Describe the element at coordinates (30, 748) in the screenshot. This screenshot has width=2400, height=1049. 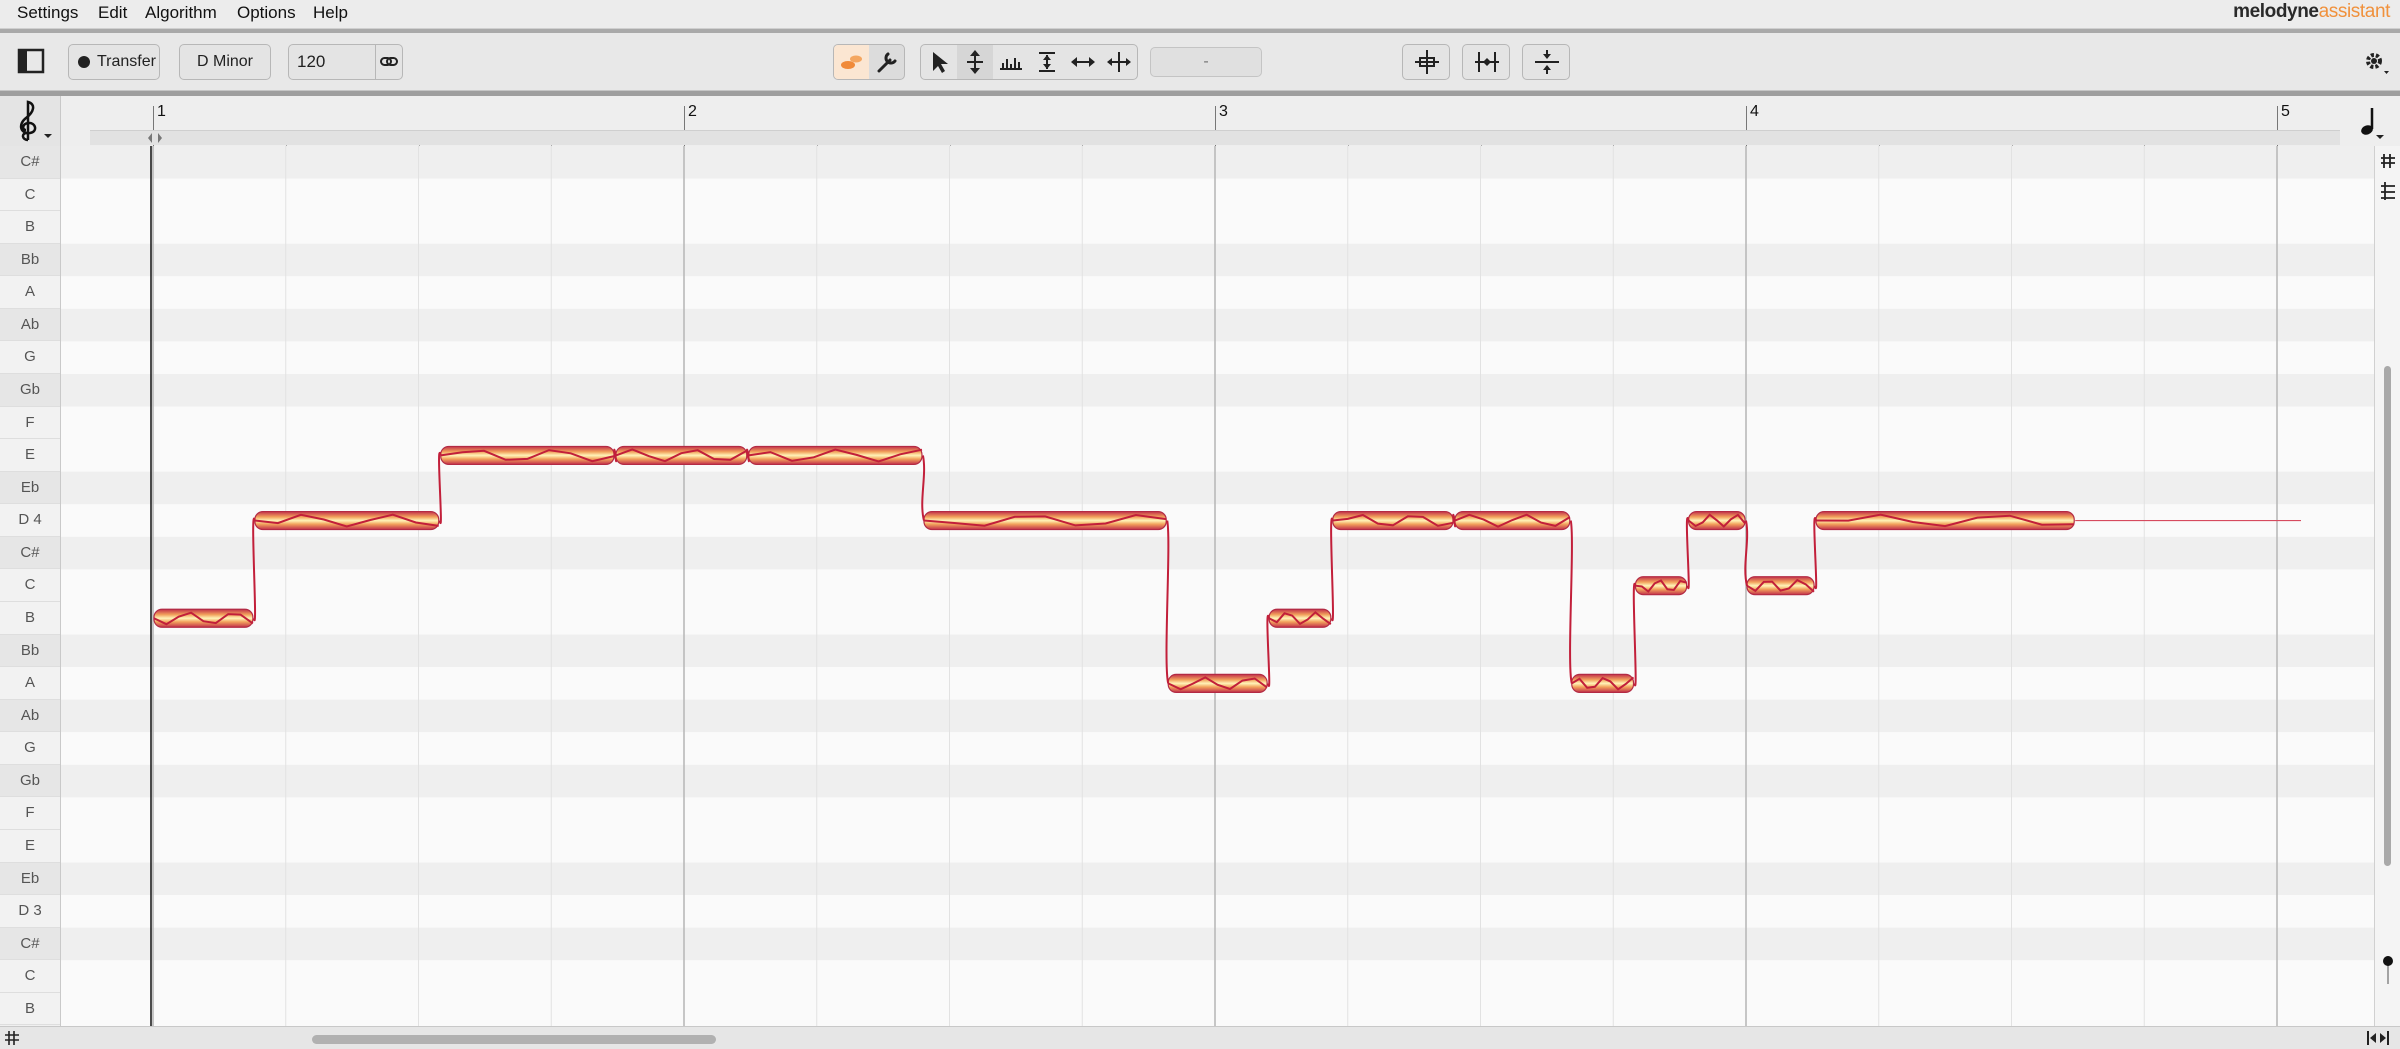
I see `pitch-label: G` at that location.